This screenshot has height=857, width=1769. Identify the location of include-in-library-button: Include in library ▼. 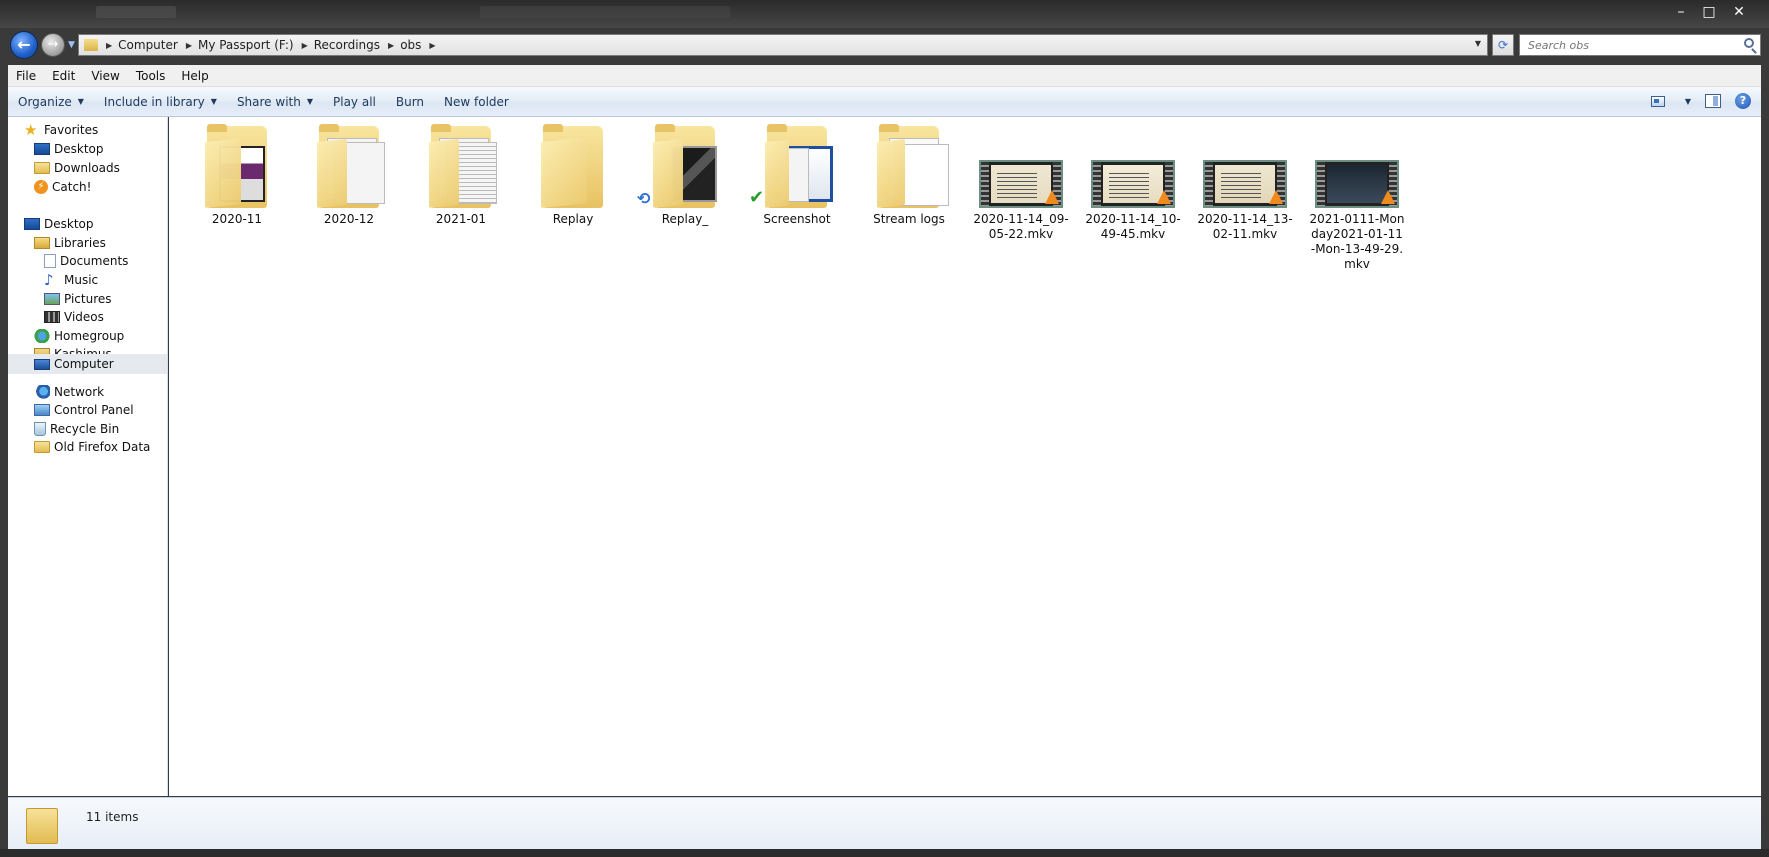
(160, 102).